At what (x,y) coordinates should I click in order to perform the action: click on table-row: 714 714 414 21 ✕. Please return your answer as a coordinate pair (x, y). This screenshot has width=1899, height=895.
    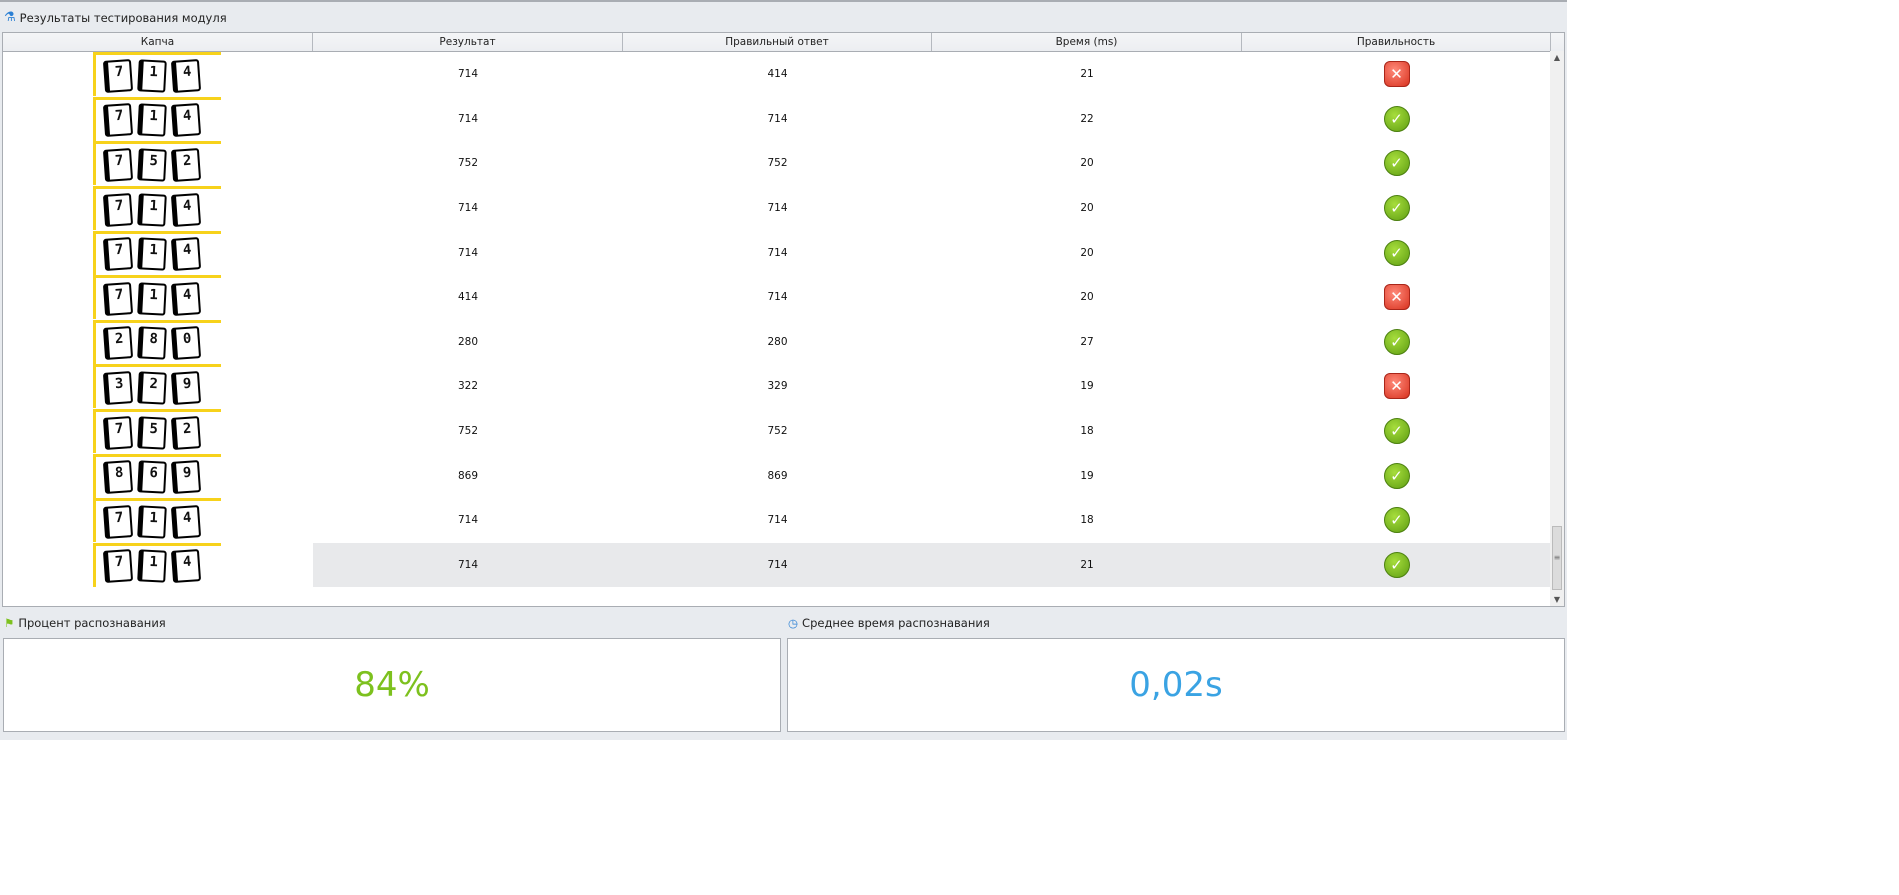
    Looking at the image, I should click on (783, 74).